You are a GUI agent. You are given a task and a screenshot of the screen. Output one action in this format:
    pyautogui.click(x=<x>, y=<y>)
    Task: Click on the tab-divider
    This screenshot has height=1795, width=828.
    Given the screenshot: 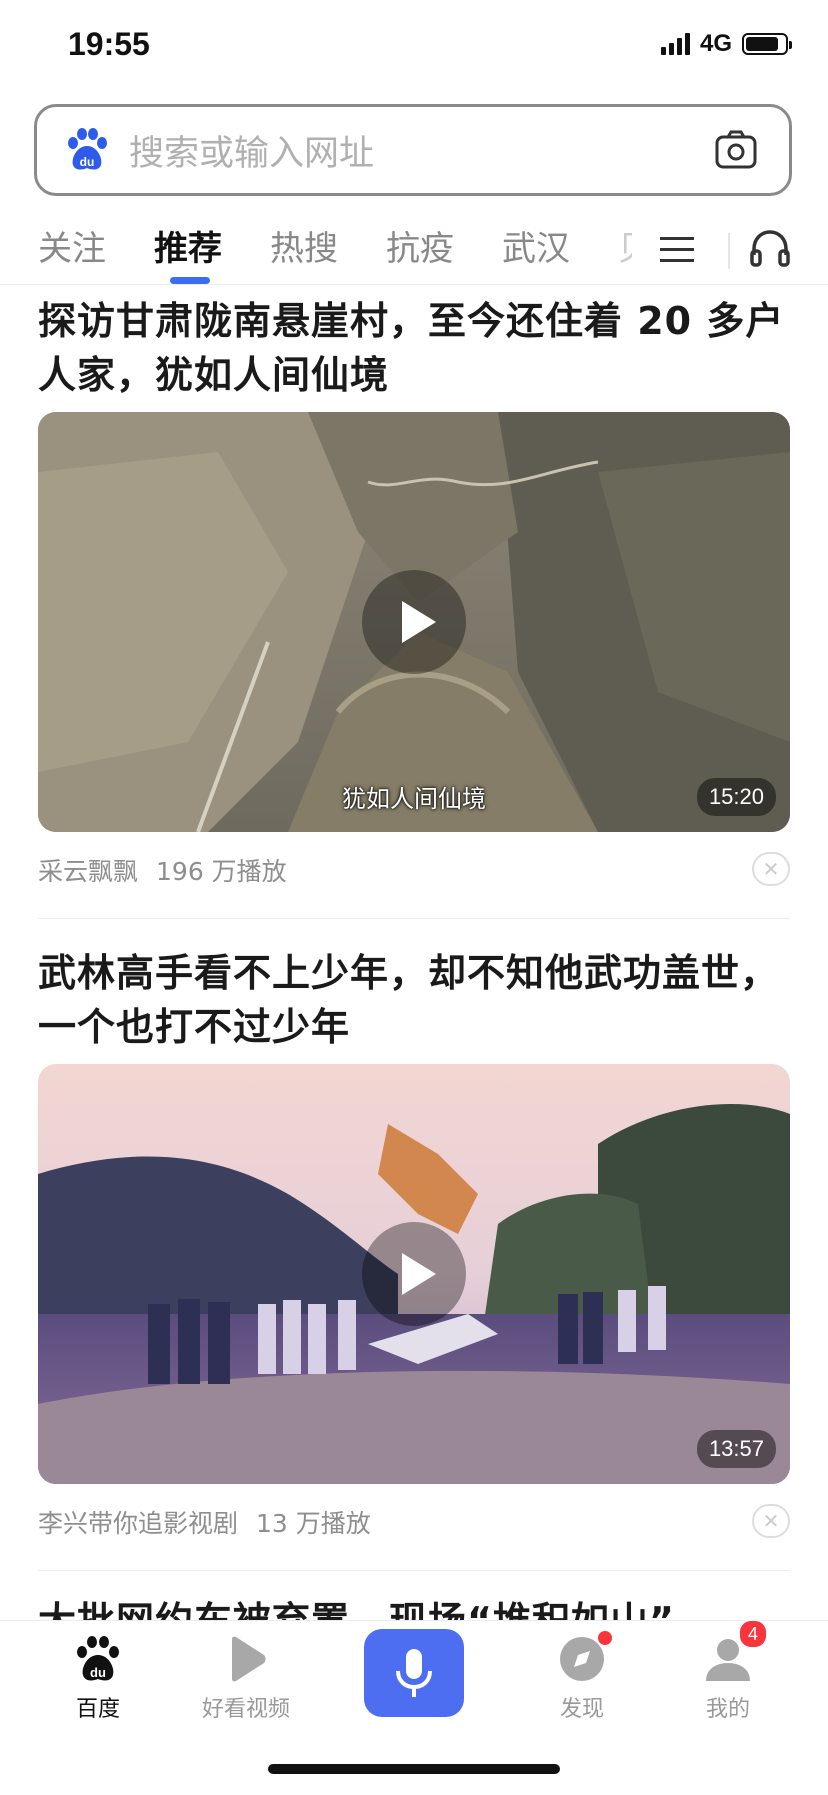 What is the action you would take?
    pyautogui.click(x=729, y=251)
    